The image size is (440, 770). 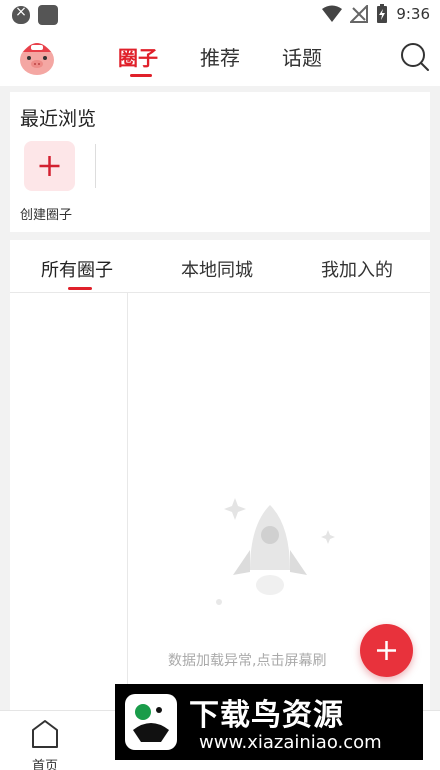 I want to click on tab-recommended: 推荐, so click(x=220, y=56).